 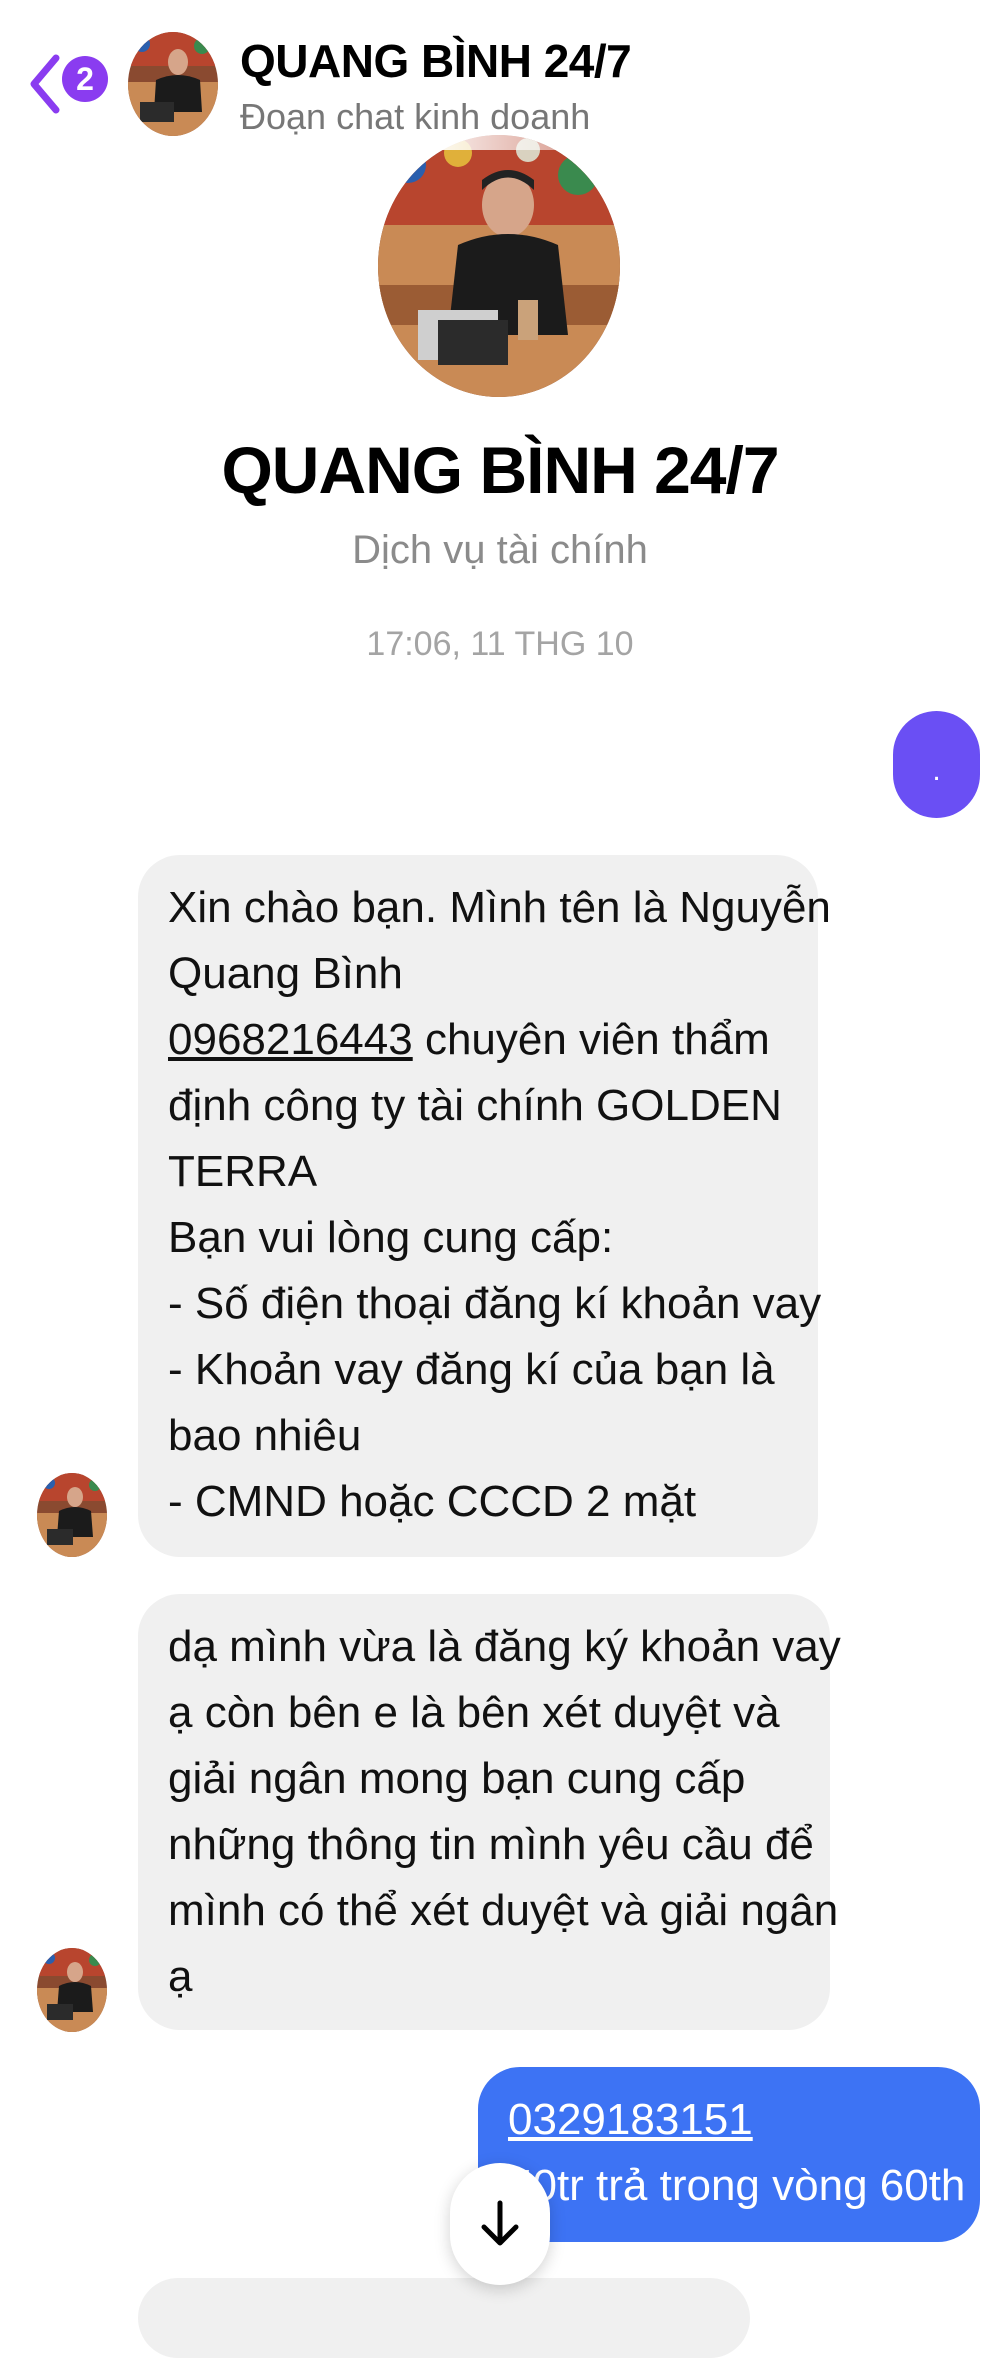 What do you see at coordinates (243, 1171) in the screenshot?
I see `message-line: TERRA` at bounding box center [243, 1171].